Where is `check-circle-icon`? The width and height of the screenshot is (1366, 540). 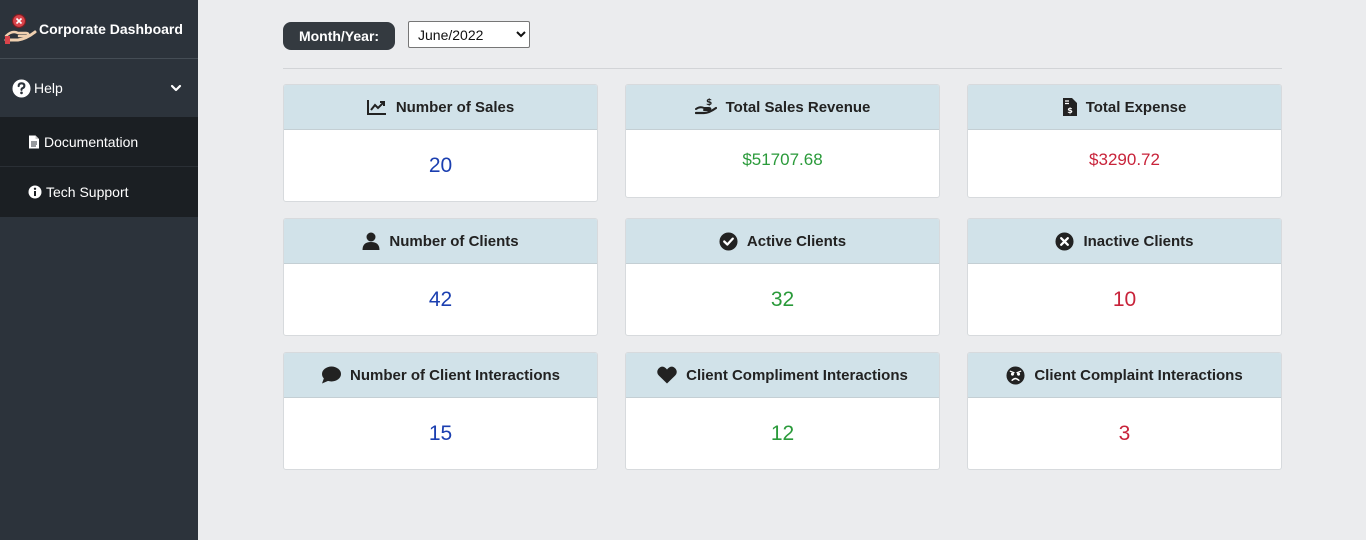 check-circle-icon is located at coordinates (728, 241).